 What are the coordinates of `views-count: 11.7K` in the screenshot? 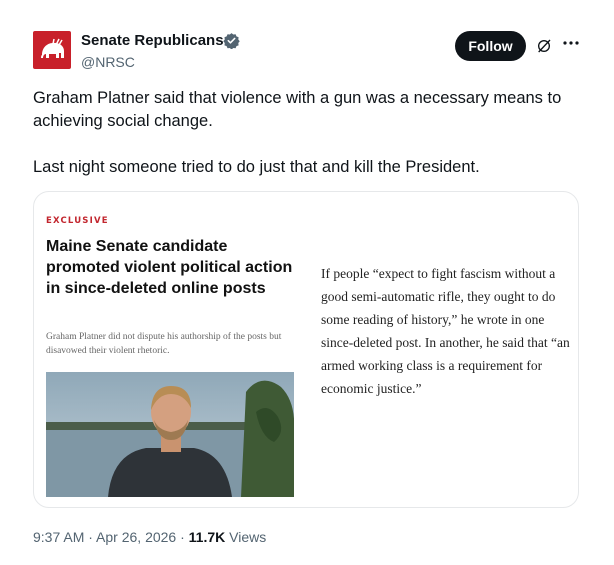 It's located at (207, 537).